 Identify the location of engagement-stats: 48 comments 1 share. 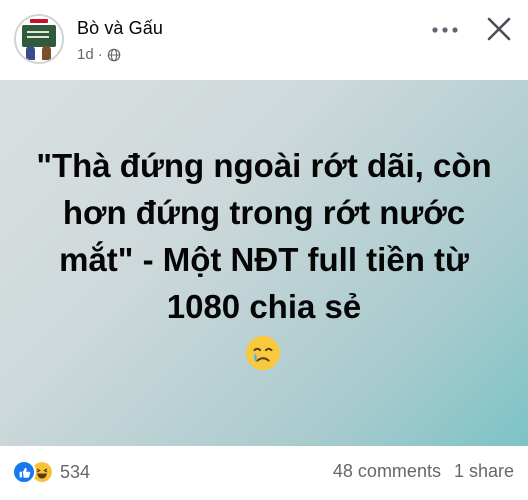
(423, 471).